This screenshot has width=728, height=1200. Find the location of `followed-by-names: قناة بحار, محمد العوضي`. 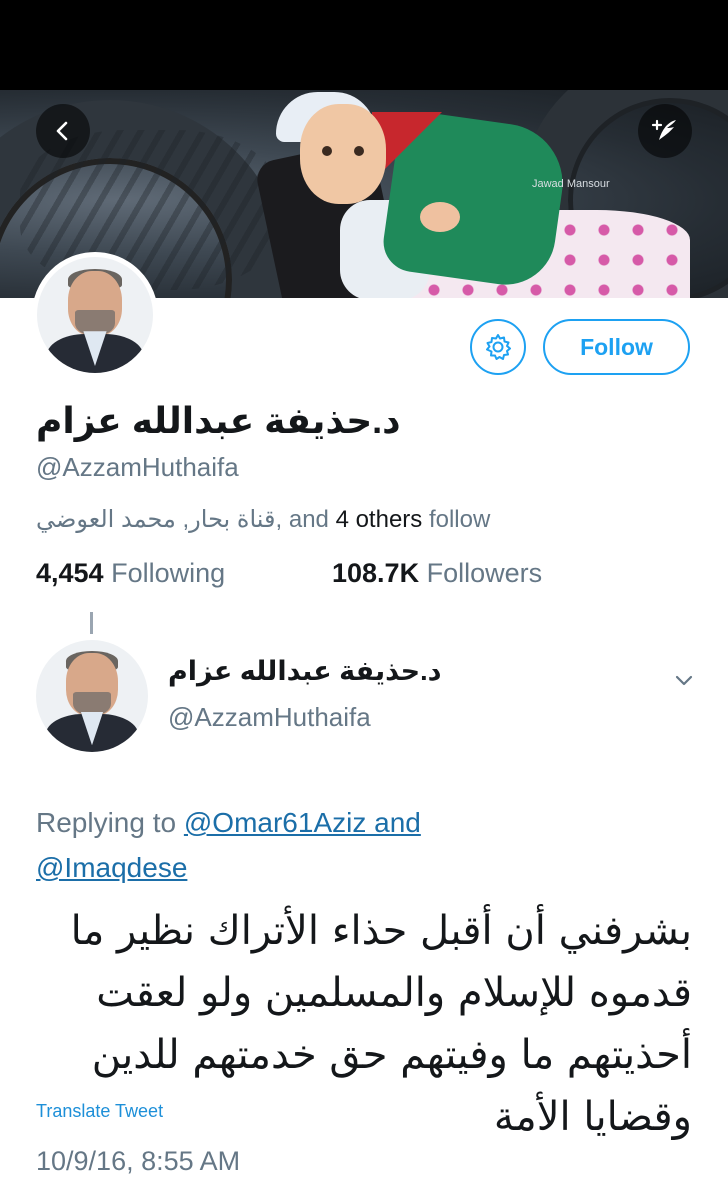

followed-by-names: قناة بحار, محمد العوضي is located at coordinates (156, 519).